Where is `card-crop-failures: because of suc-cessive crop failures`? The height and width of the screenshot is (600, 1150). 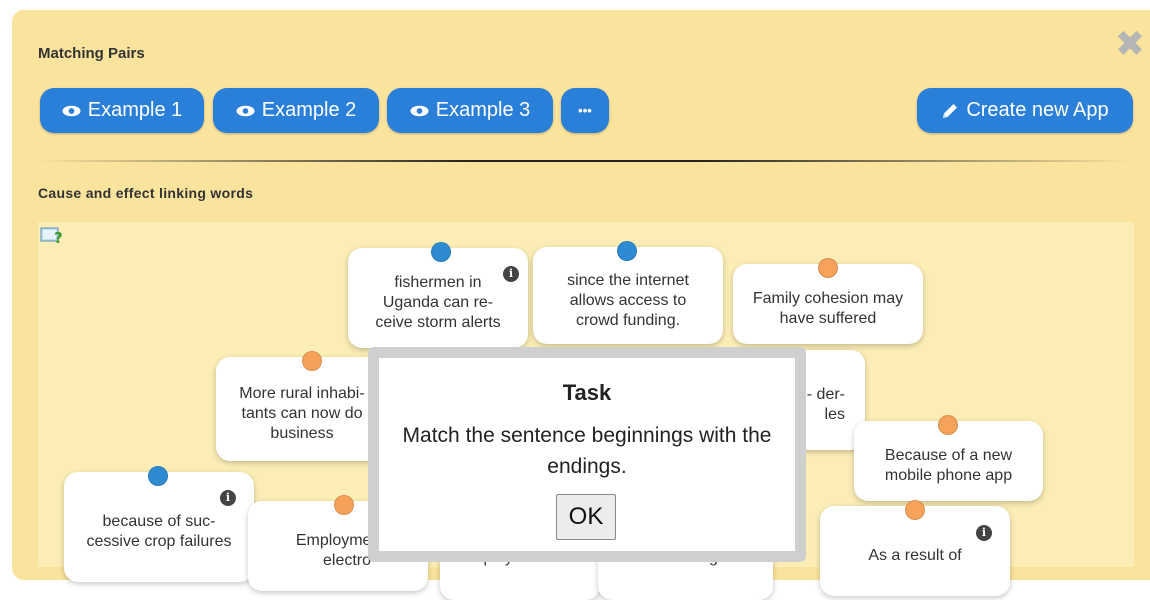
card-crop-failures: because of suc-cessive crop failures is located at coordinates (159, 527).